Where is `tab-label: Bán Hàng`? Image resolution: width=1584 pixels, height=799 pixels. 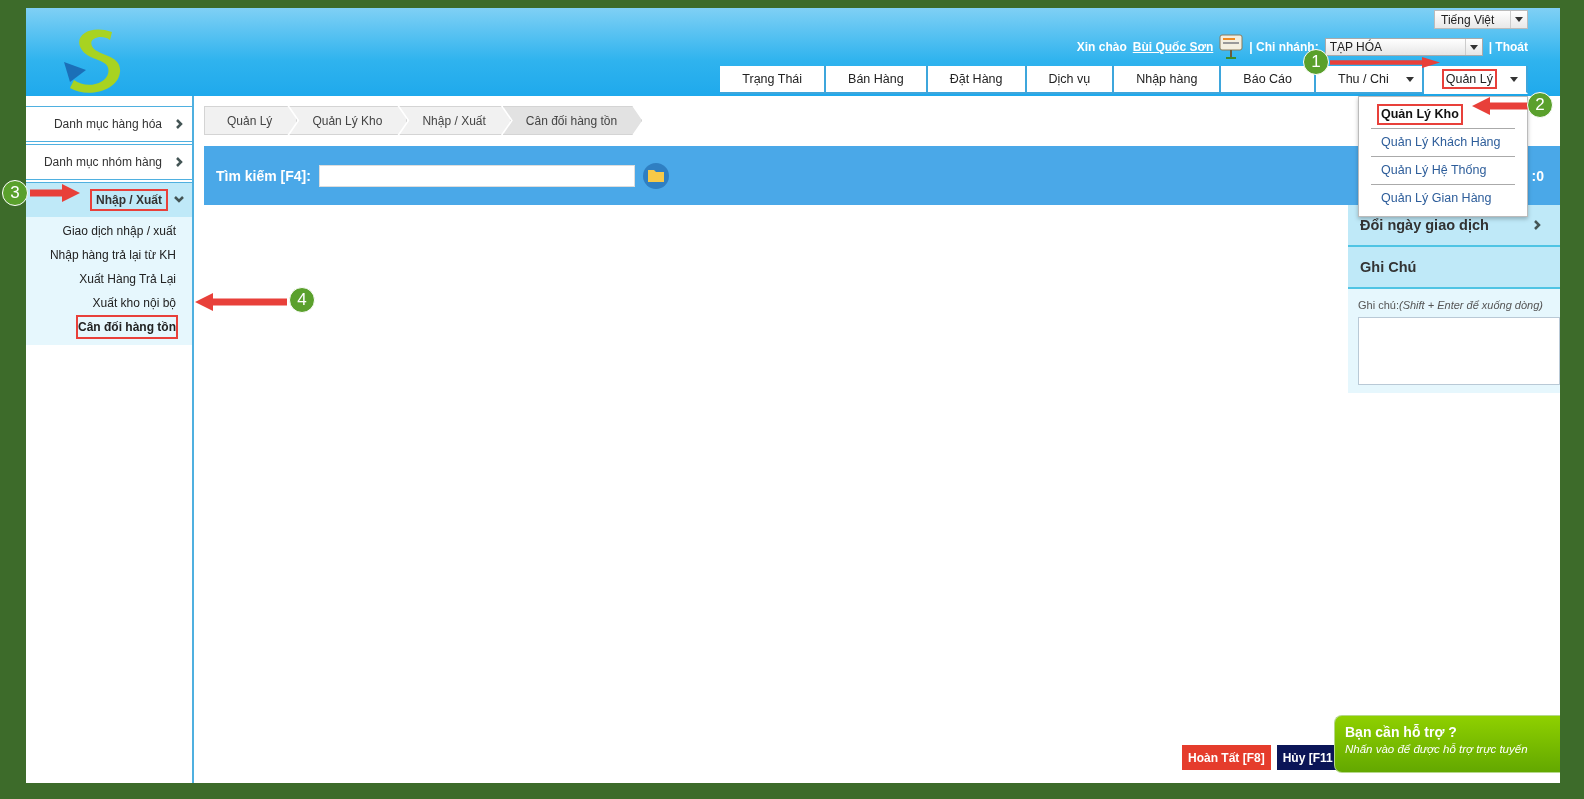
tab-label: Bán Hàng is located at coordinates (876, 79).